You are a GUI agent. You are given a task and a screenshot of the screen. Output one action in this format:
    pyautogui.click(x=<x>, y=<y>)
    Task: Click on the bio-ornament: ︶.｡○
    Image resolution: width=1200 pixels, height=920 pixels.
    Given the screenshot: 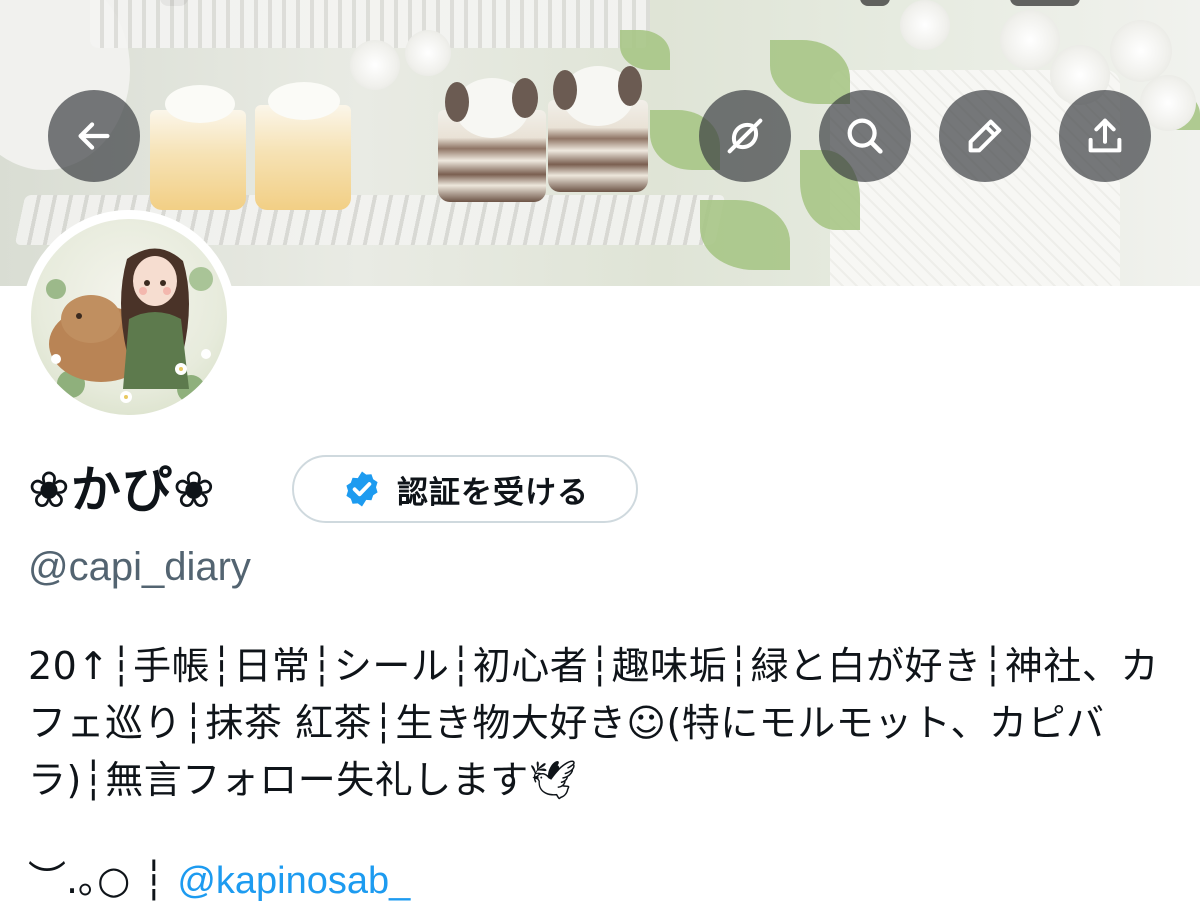 What is the action you would take?
    pyautogui.click(x=79, y=880)
    